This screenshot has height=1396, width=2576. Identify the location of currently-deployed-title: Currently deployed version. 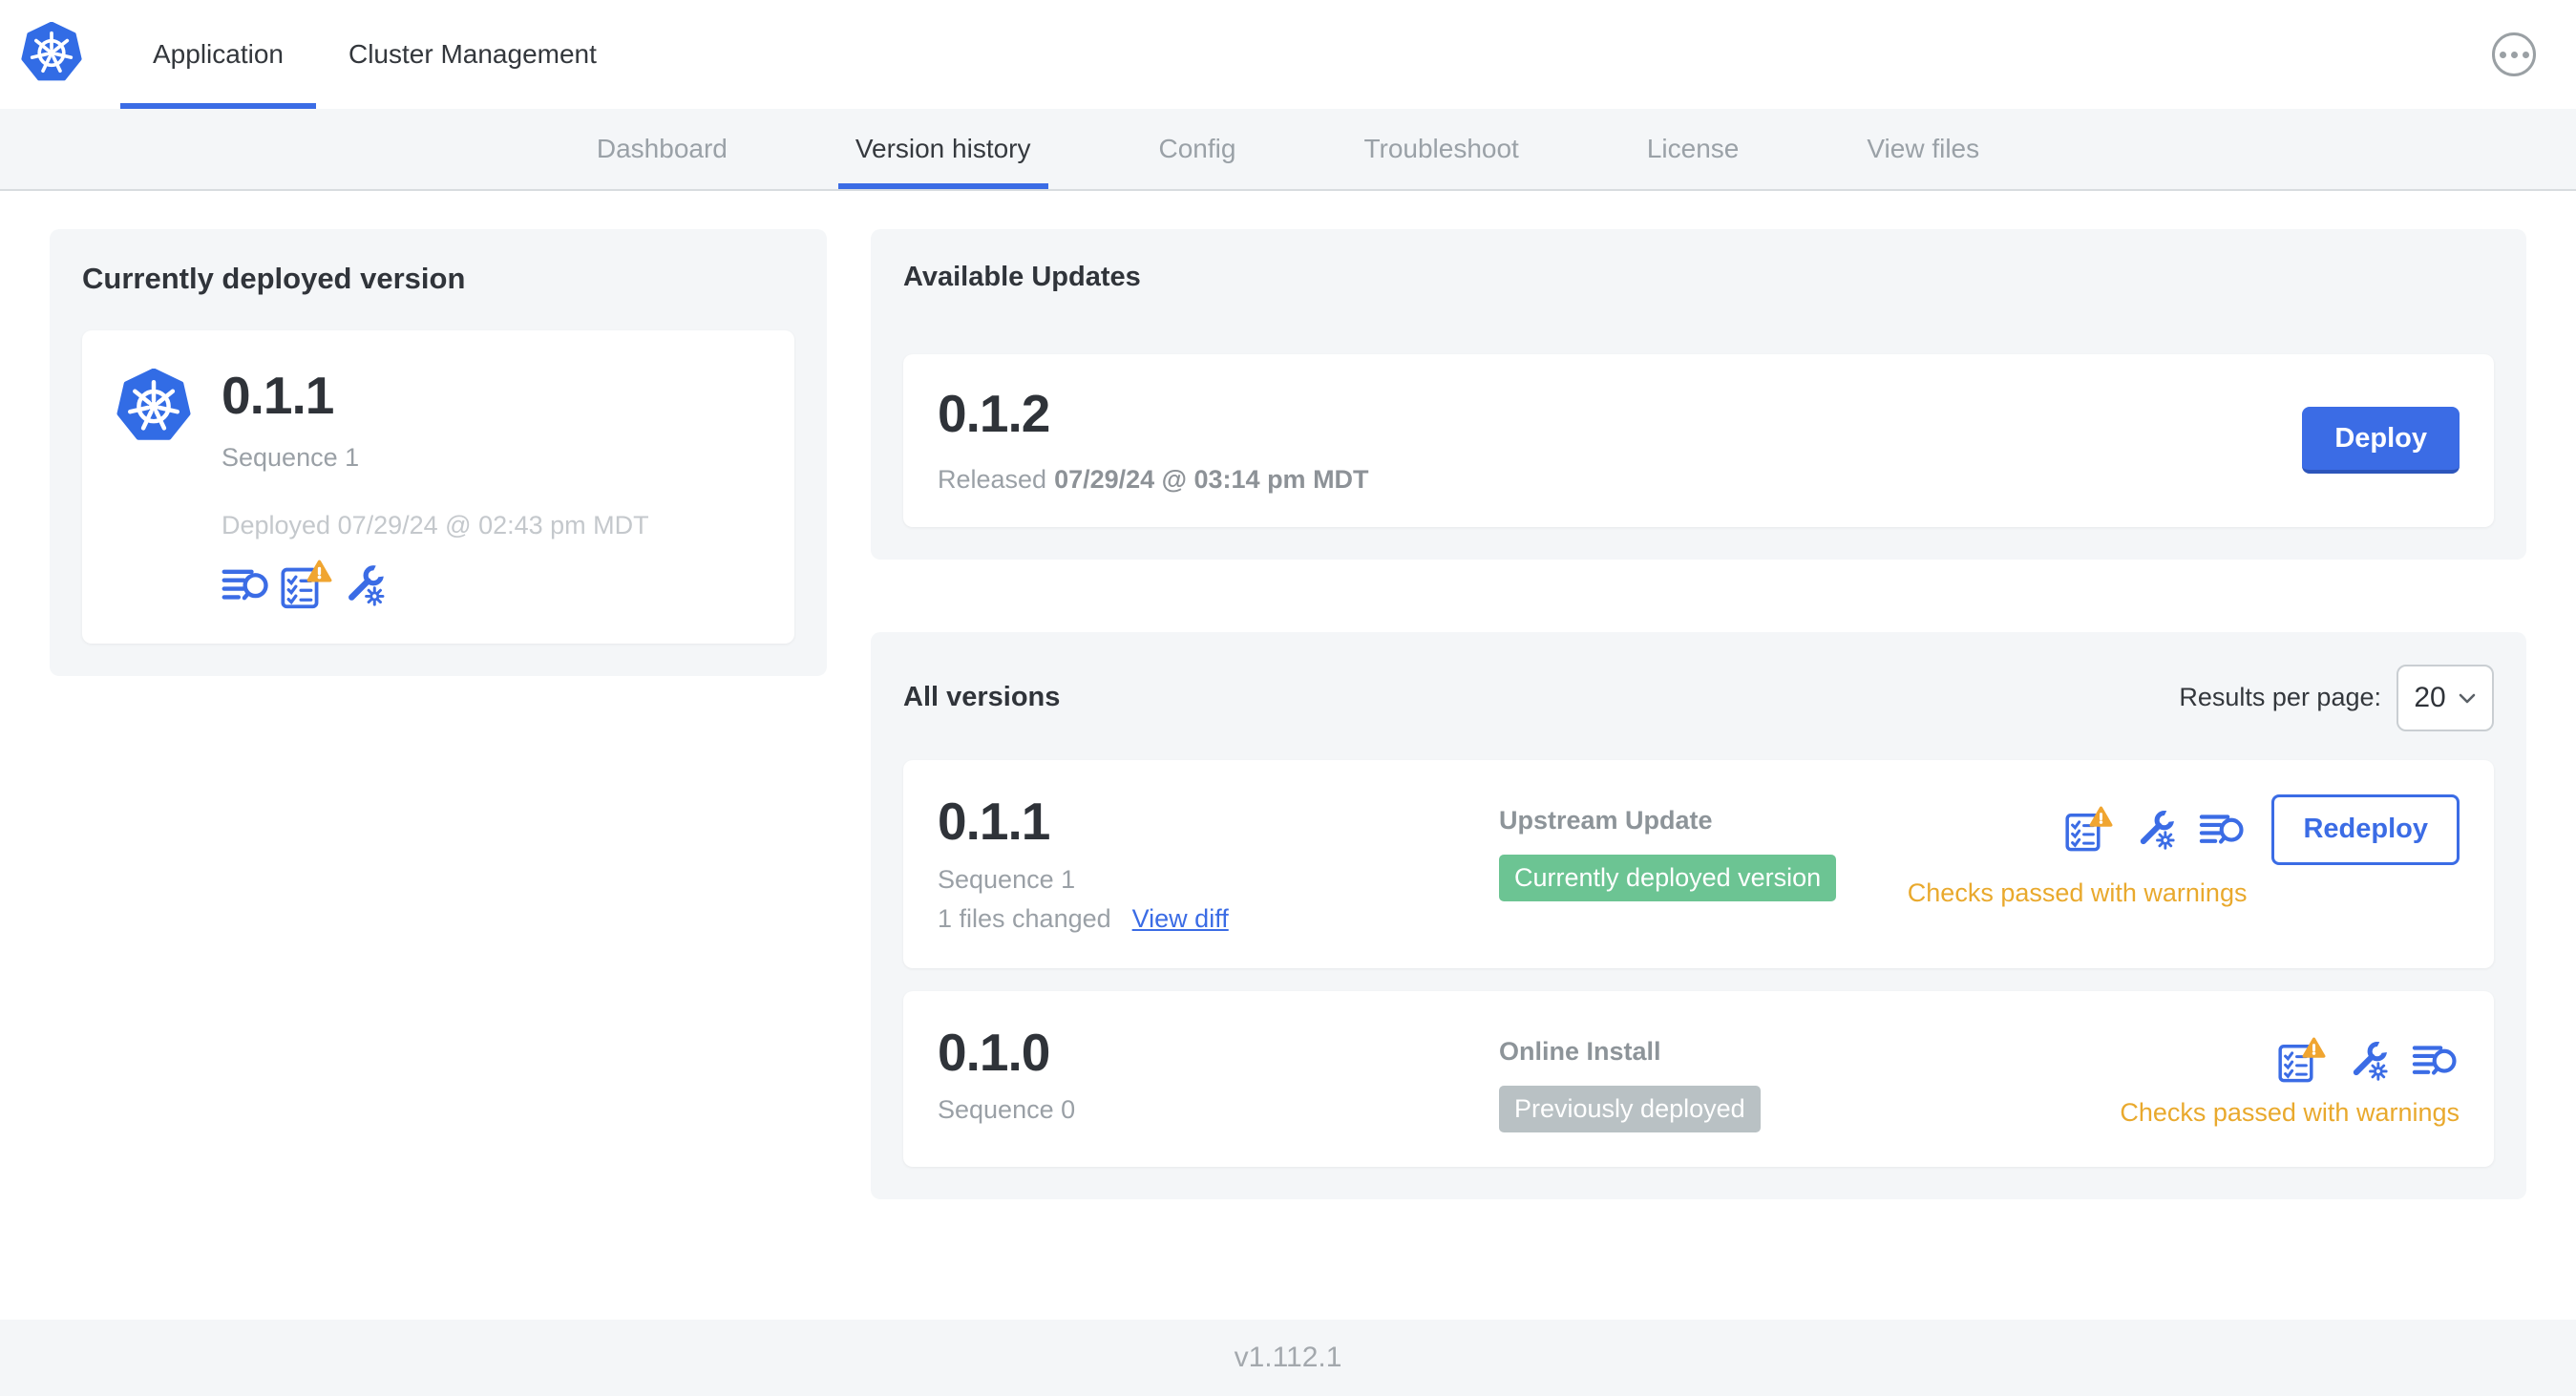
(274, 278).